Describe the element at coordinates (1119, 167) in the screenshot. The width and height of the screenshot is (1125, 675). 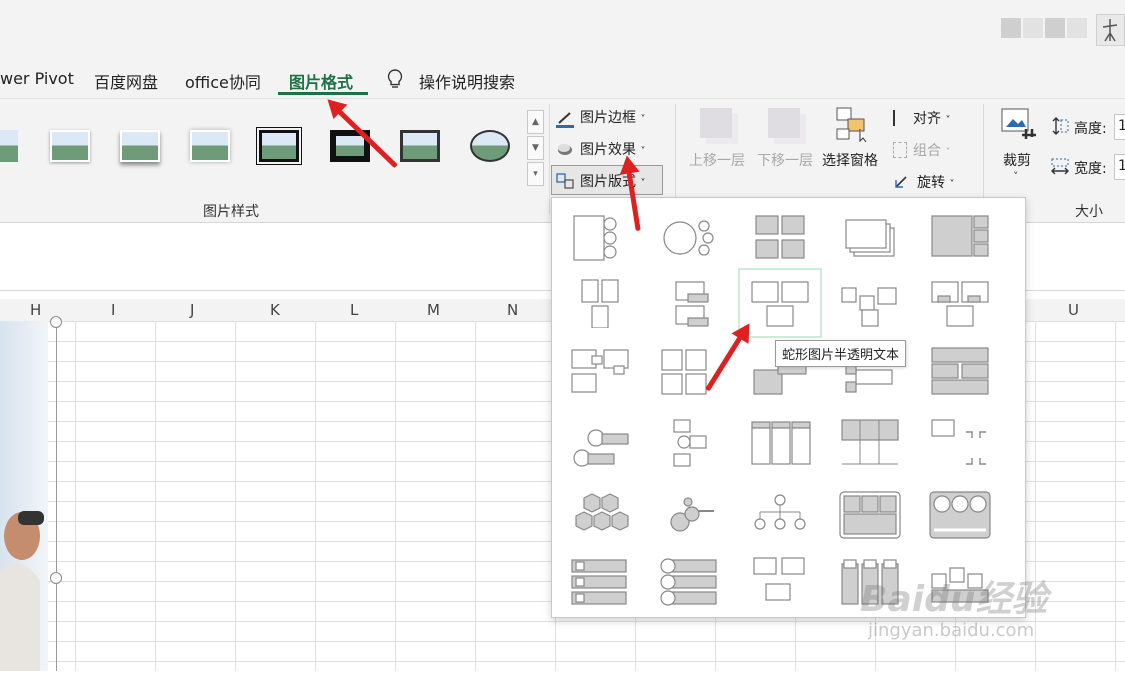
I see `width-input: 1` at that location.